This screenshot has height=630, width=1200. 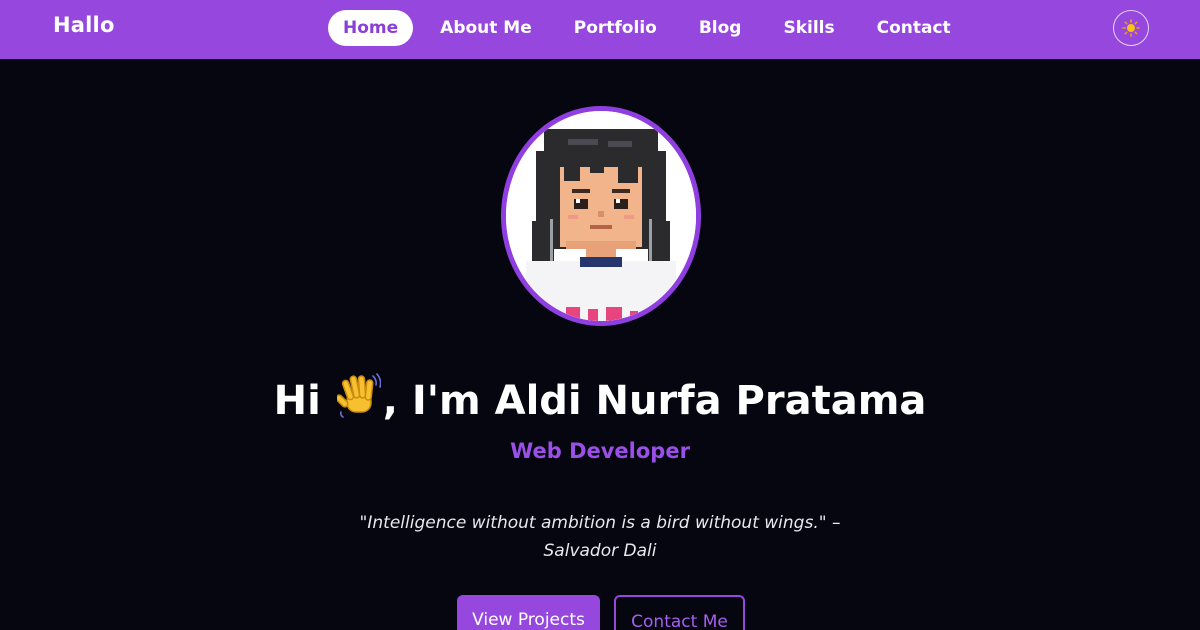 What do you see at coordinates (297, 401) in the screenshot?
I see `greeting-prefix: Hi` at bounding box center [297, 401].